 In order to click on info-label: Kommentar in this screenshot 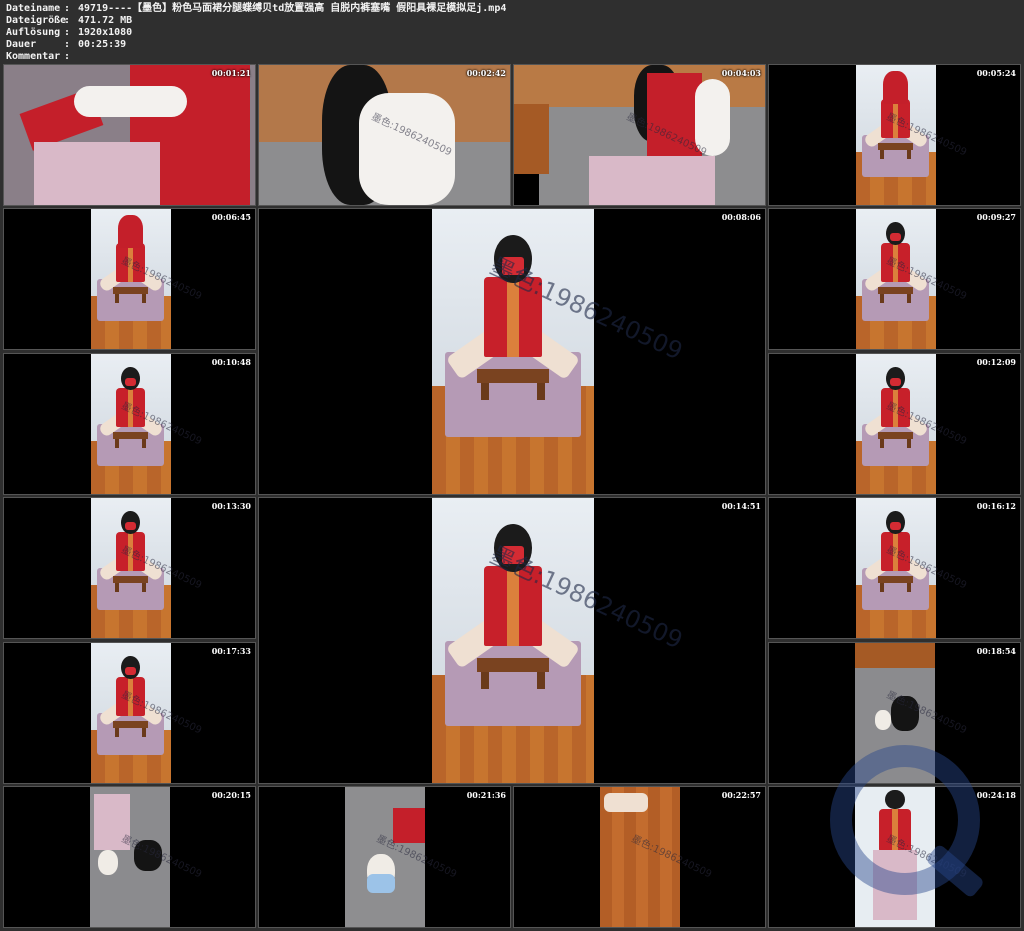, I will do `click(33, 56)`.